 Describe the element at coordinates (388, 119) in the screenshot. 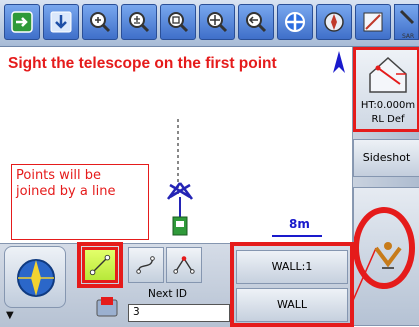

I see `rl-label: RL Def` at that location.